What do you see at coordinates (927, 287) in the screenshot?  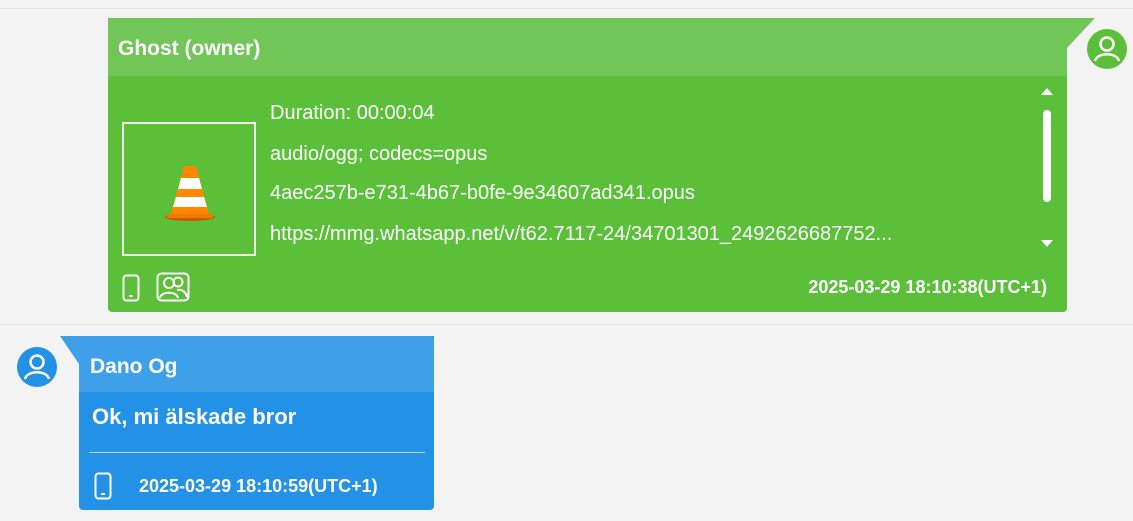 I see `message-timestamp: 2025-03-29 18:10:38(UTC+1)` at bounding box center [927, 287].